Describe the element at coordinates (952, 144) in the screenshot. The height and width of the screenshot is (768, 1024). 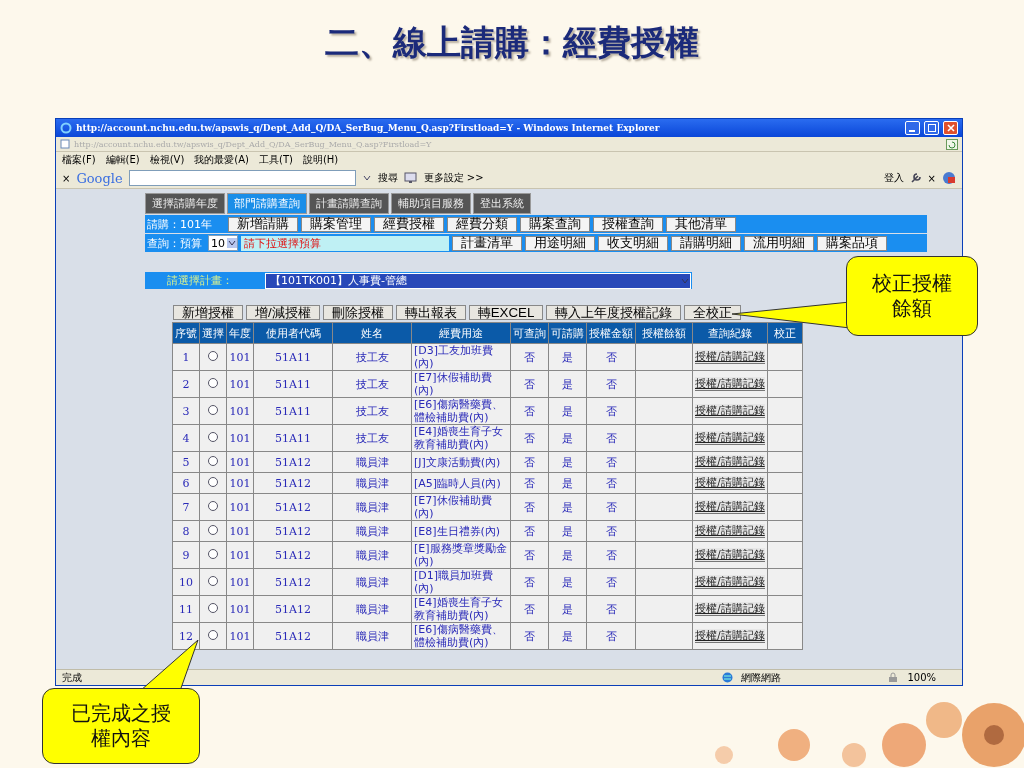
I see `refresh-icon` at that location.